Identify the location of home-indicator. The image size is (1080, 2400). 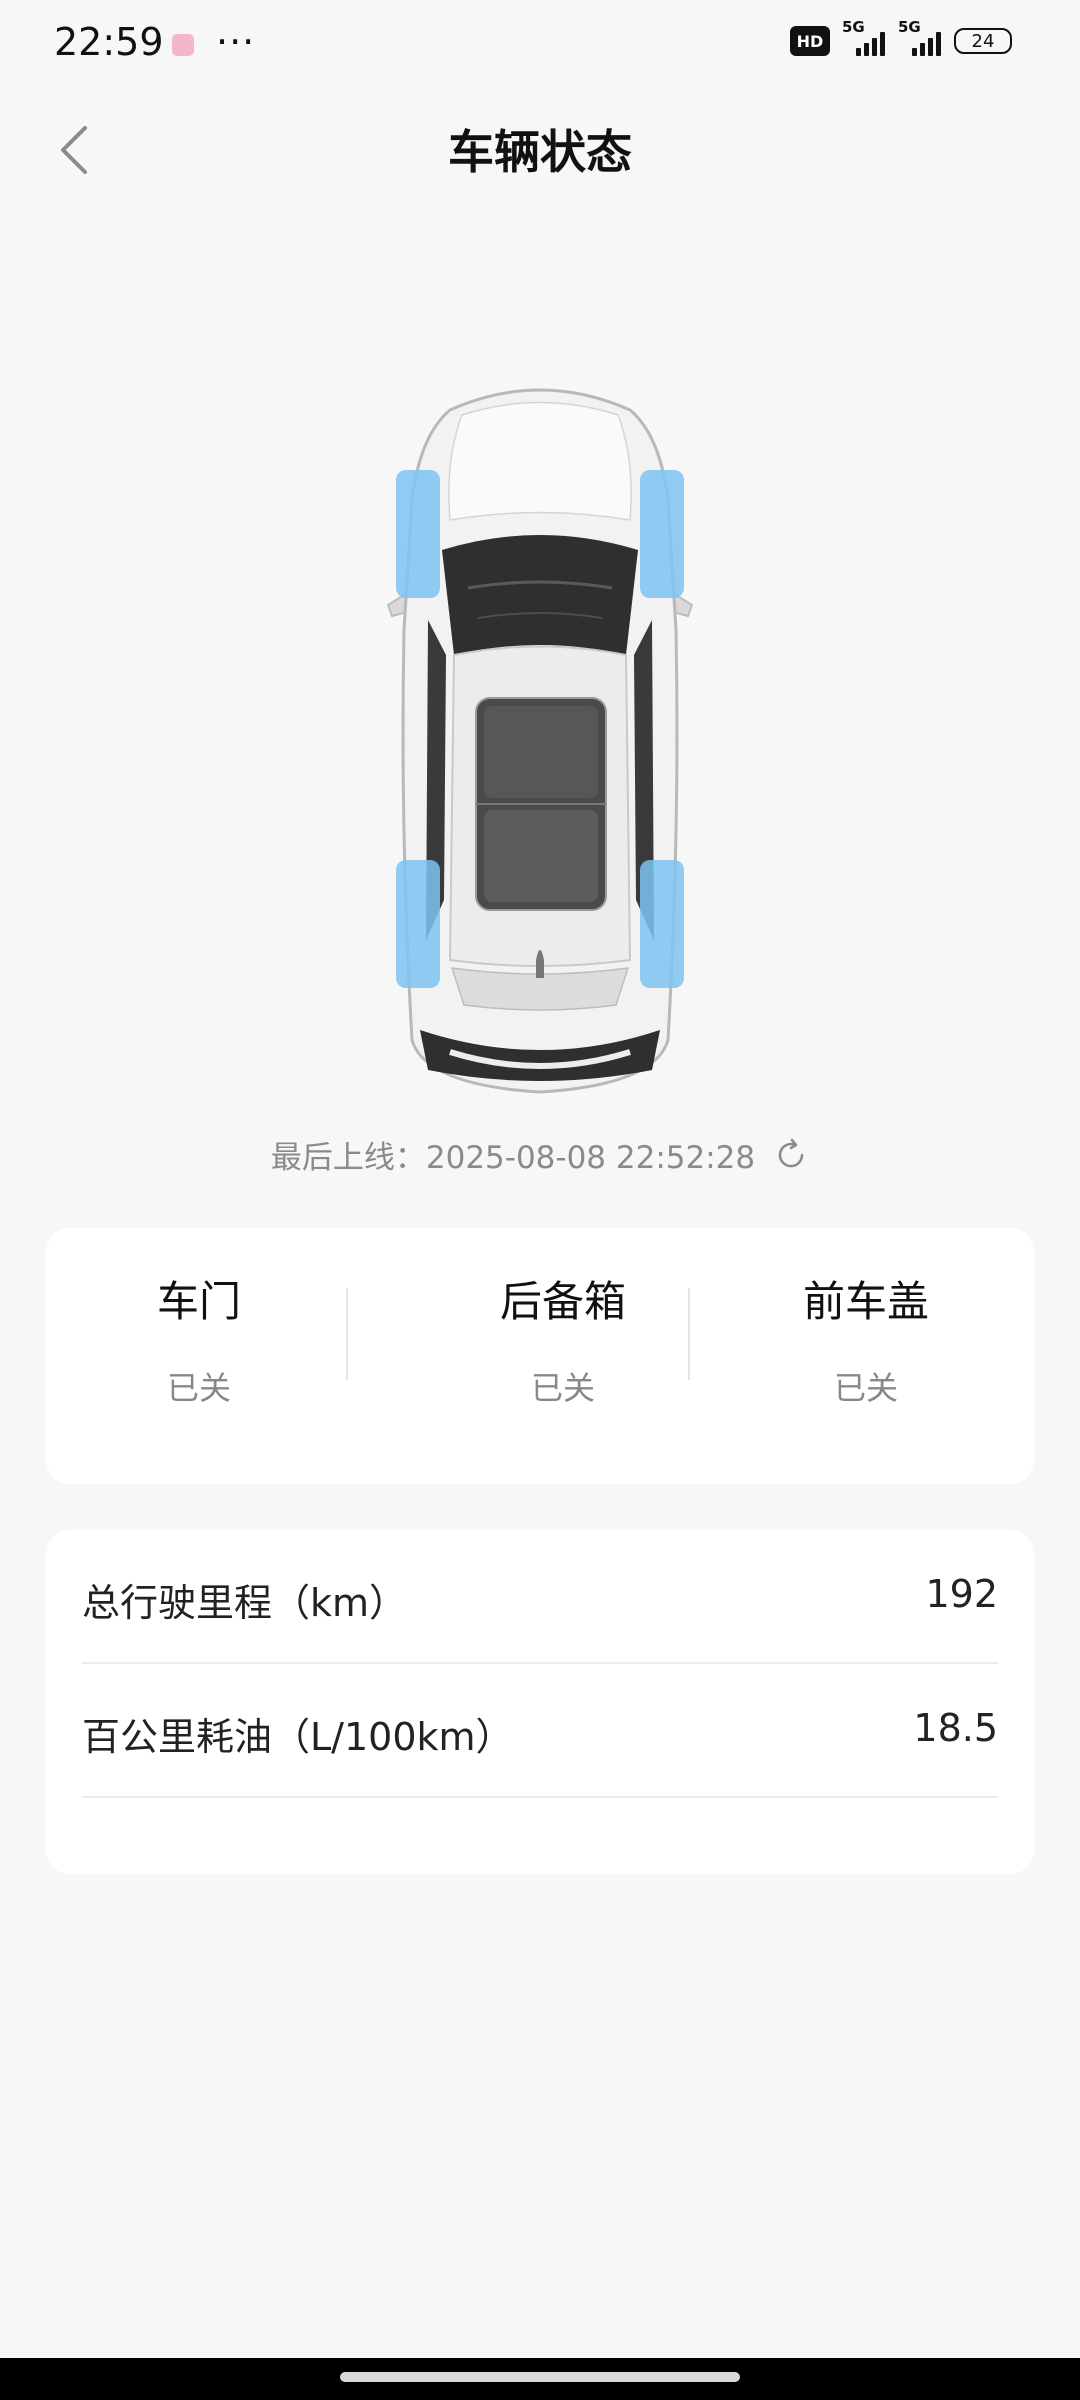
(540, 2377).